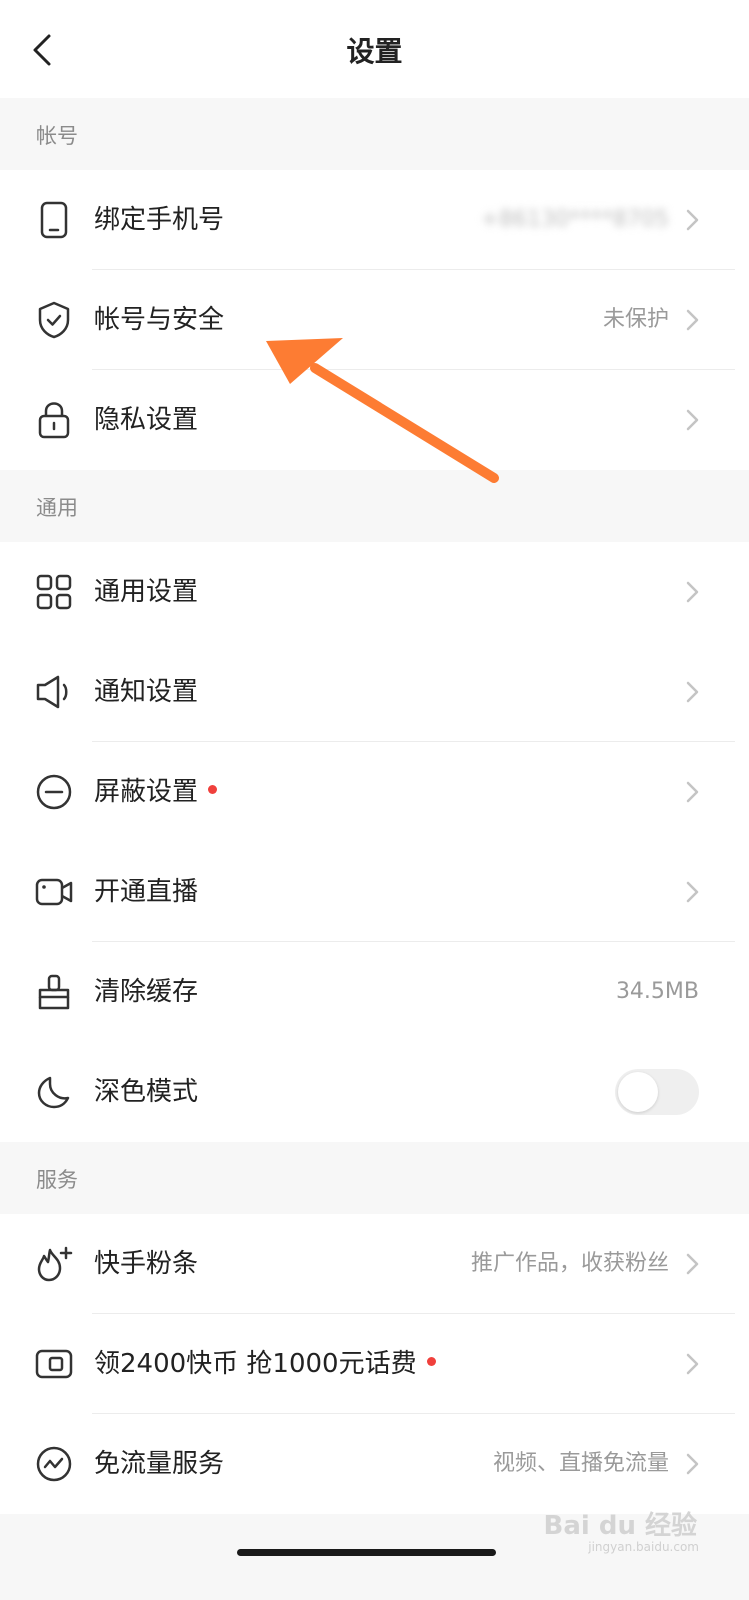  I want to click on section-title: 通用, so click(57, 508).